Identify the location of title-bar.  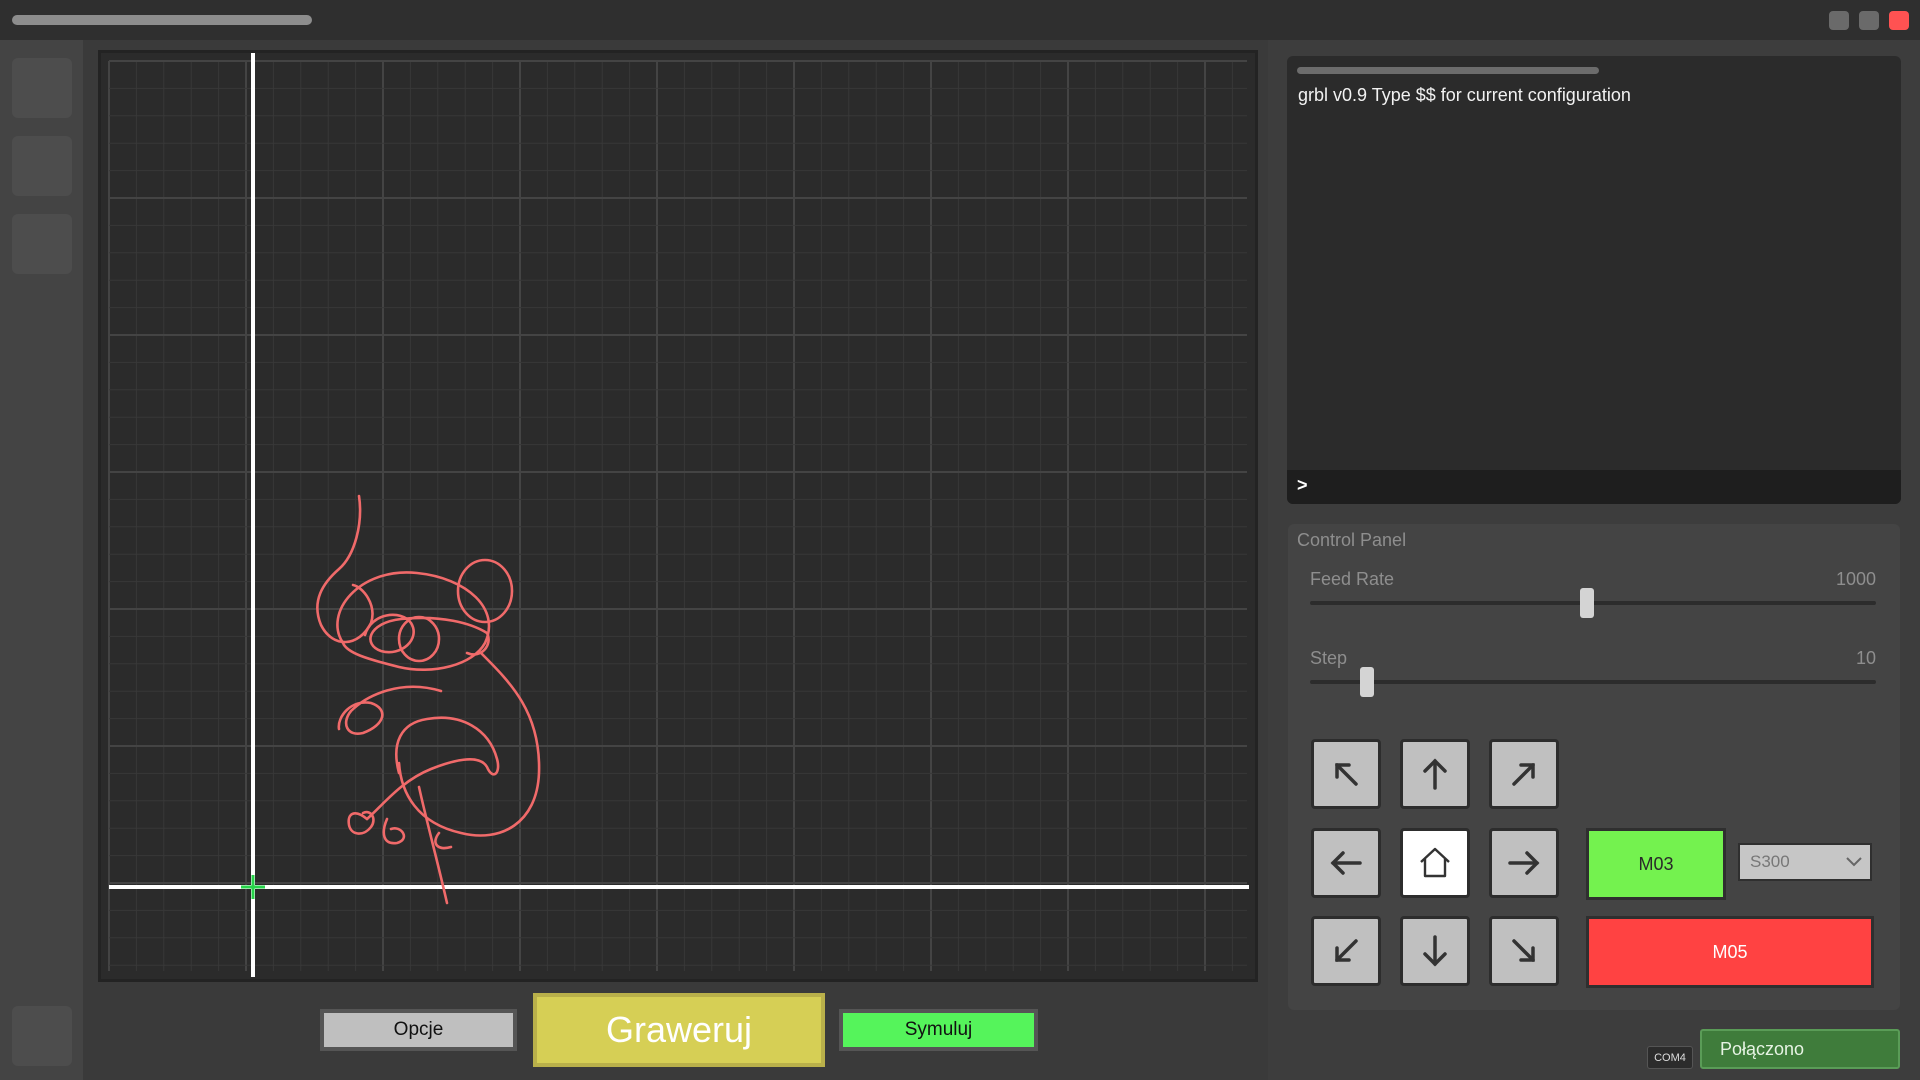
(960, 20).